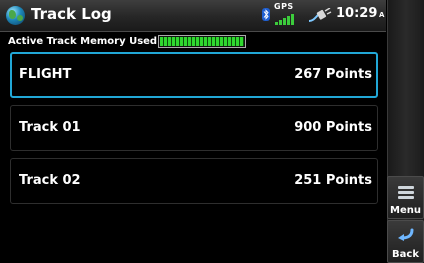 The image size is (424, 263). What do you see at coordinates (357, 13) in the screenshot?
I see `clock: 10:29` at bounding box center [357, 13].